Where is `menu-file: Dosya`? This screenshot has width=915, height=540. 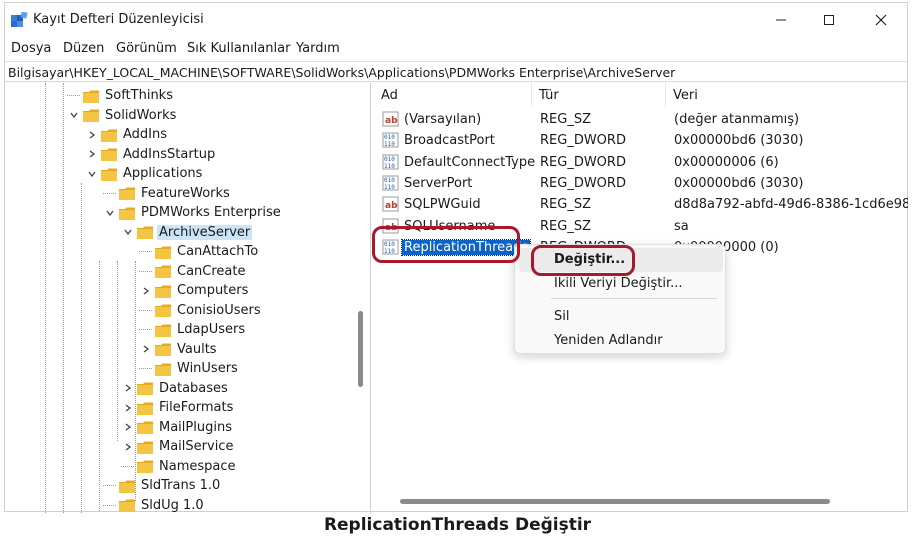 menu-file: Dosya is located at coordinates (31, 48).